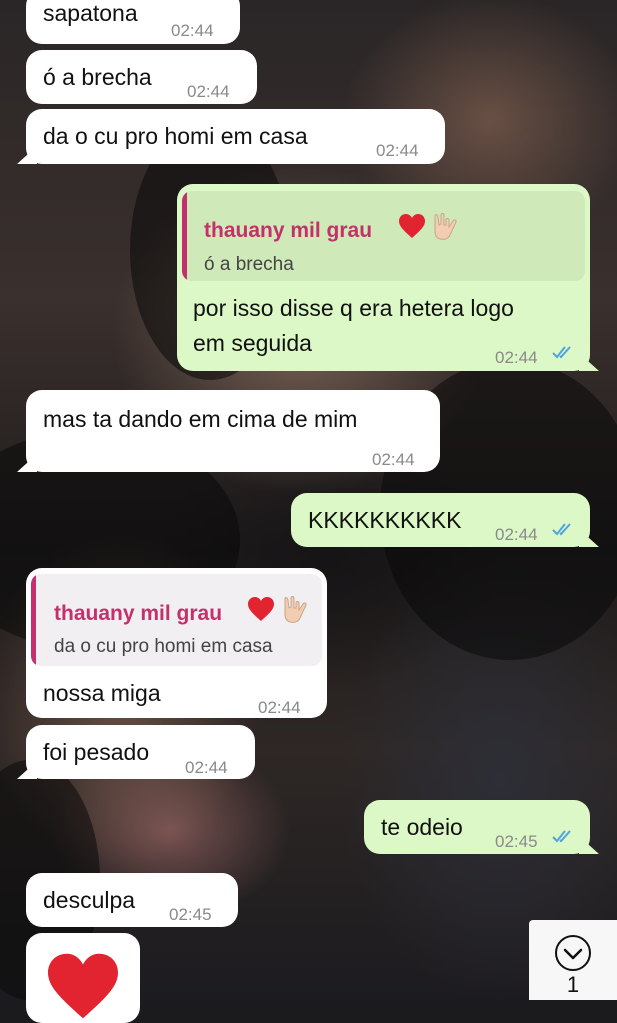 This screenshot has width=617, height=1023. I want to click on message-text: nossa miga, so click(102, 693).